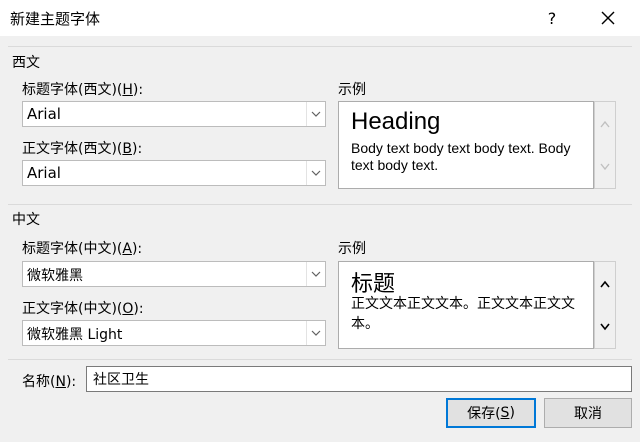 The height and width of the screenshot is (442, 640). Describe the element at coordinates (512, 413) in the screenshot. I see `button-label: )` at that location.